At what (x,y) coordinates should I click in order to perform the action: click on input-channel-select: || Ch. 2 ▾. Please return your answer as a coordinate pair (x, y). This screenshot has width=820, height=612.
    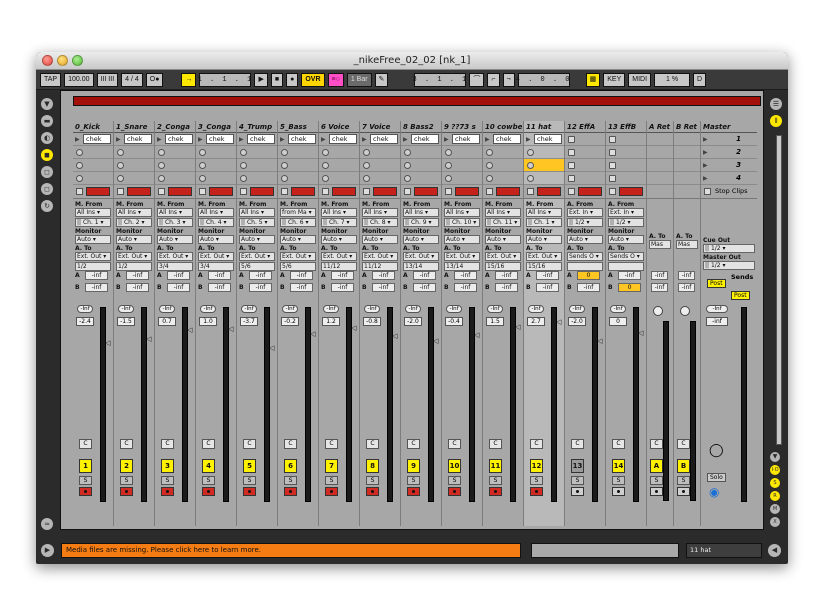
    Looking at the image, I should click on (134, 222).